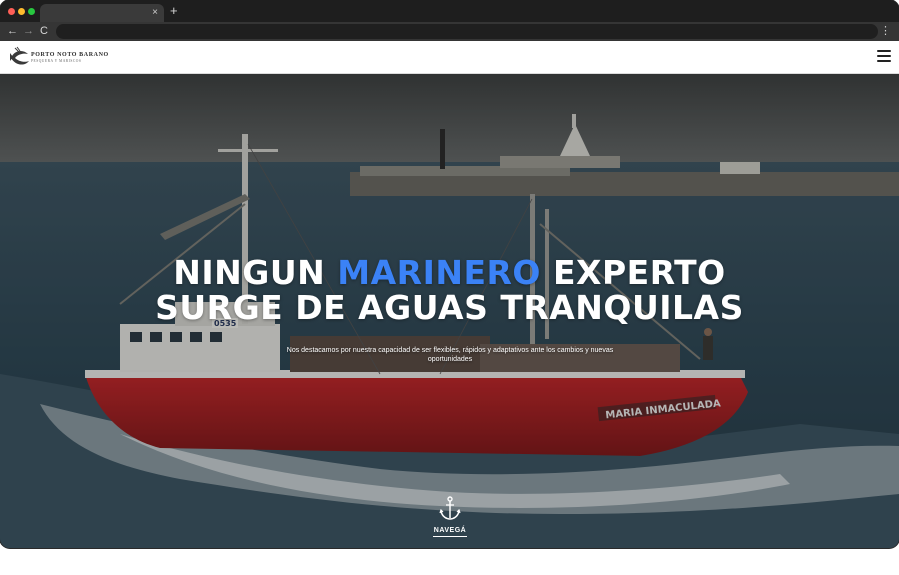  Describe the element at coordinates (449, 57) in the screenshot. I see `site-header: PORTO NOTO BARANO PESQUERA Y MARISCOS` at that location.